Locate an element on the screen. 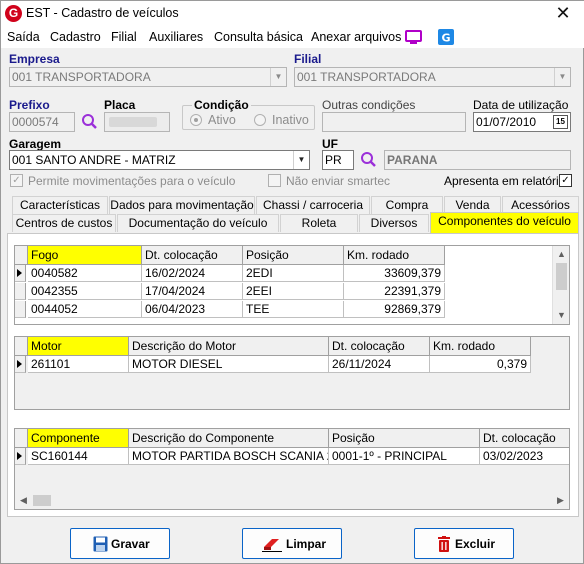 The width and height of the screenshot is (584, 564). row-indicator is located at coordinates (20, 364).